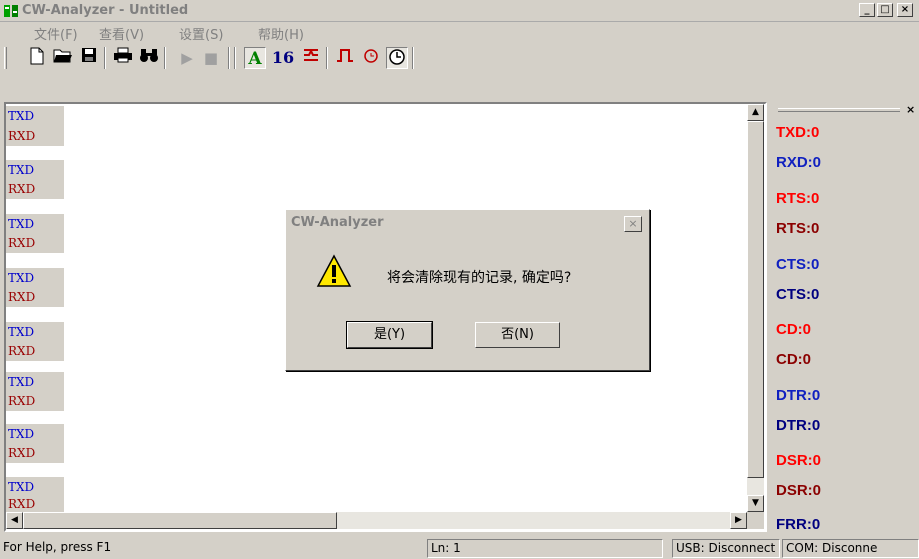 The image size is (919, 559). What do you see at coordinates (63, 58) in the screenshot?
I see `open-folder-icon` at bounding box center [63, 58].